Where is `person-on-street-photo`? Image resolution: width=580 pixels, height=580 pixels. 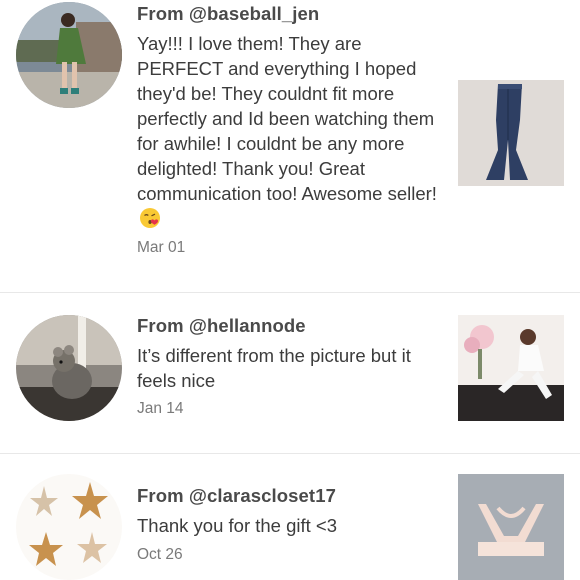
person-on-street-photo is located at coordinates (69, 55).